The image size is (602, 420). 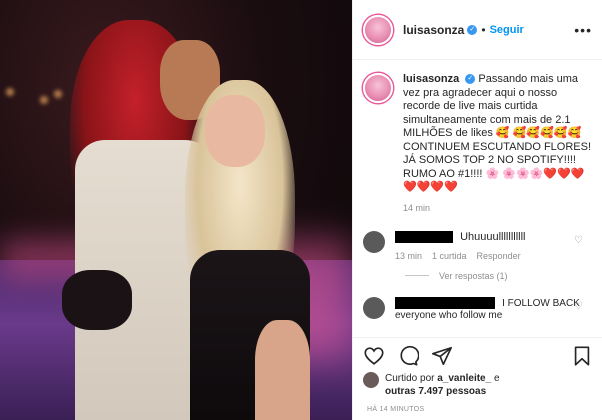 What do you see at coordinates (449, 256) in the screenshot?
I see `comment-likes: 1 curtida` at bounding box center [449, 256].